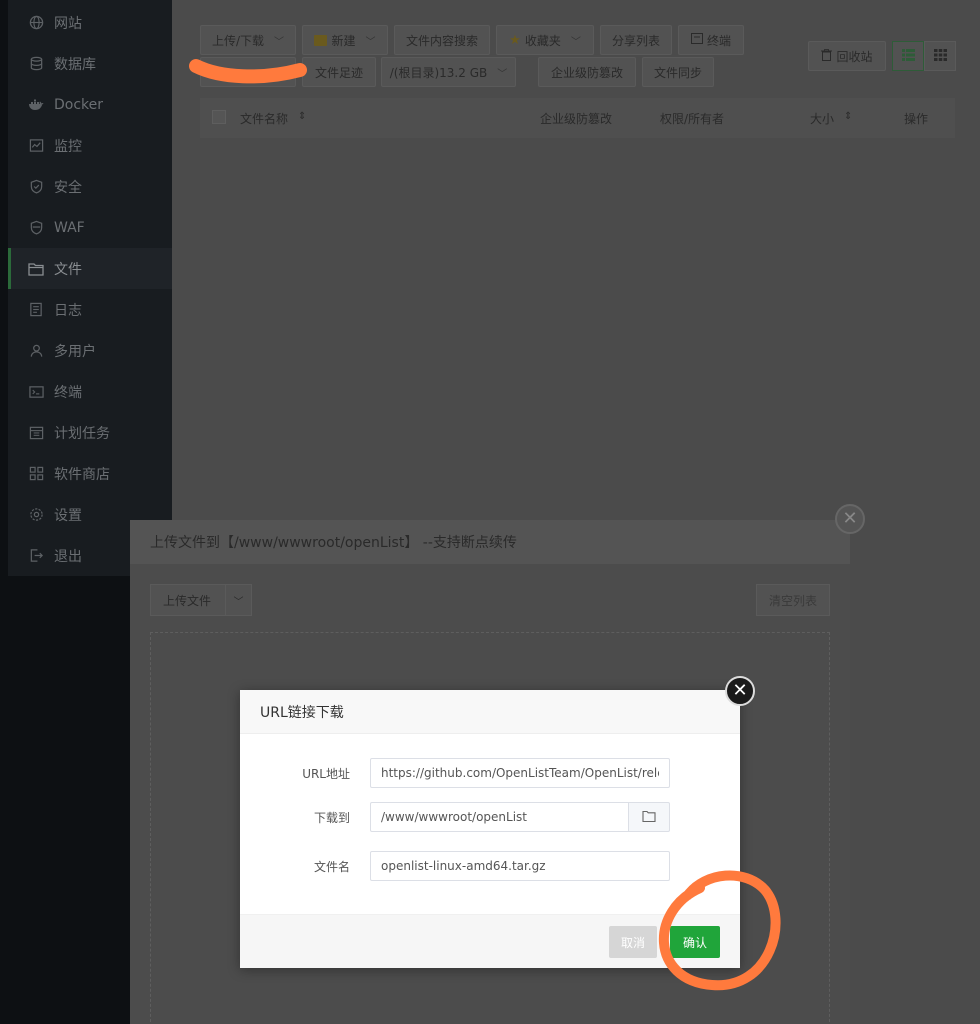 This screenshot has height=1024, width=980. I want to click on confirm-button: 确认, so click(695, 942).